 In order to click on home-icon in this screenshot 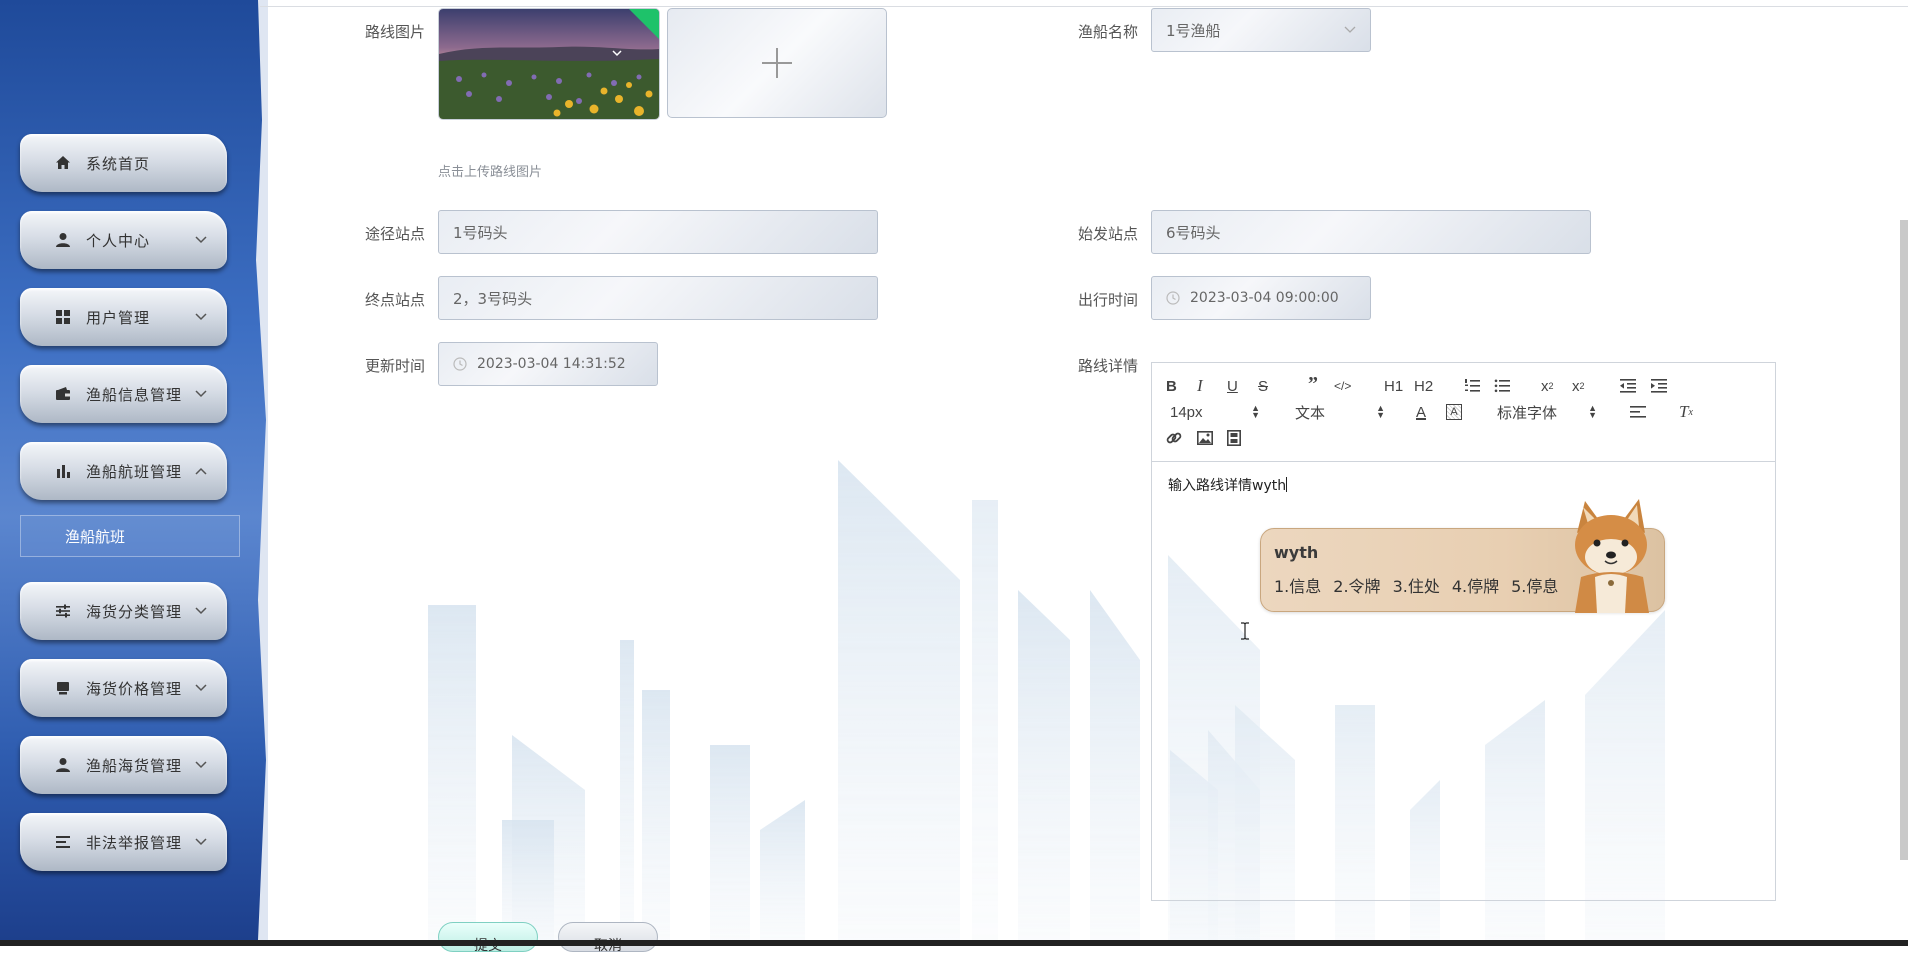, I will do `click(63, 163)`.